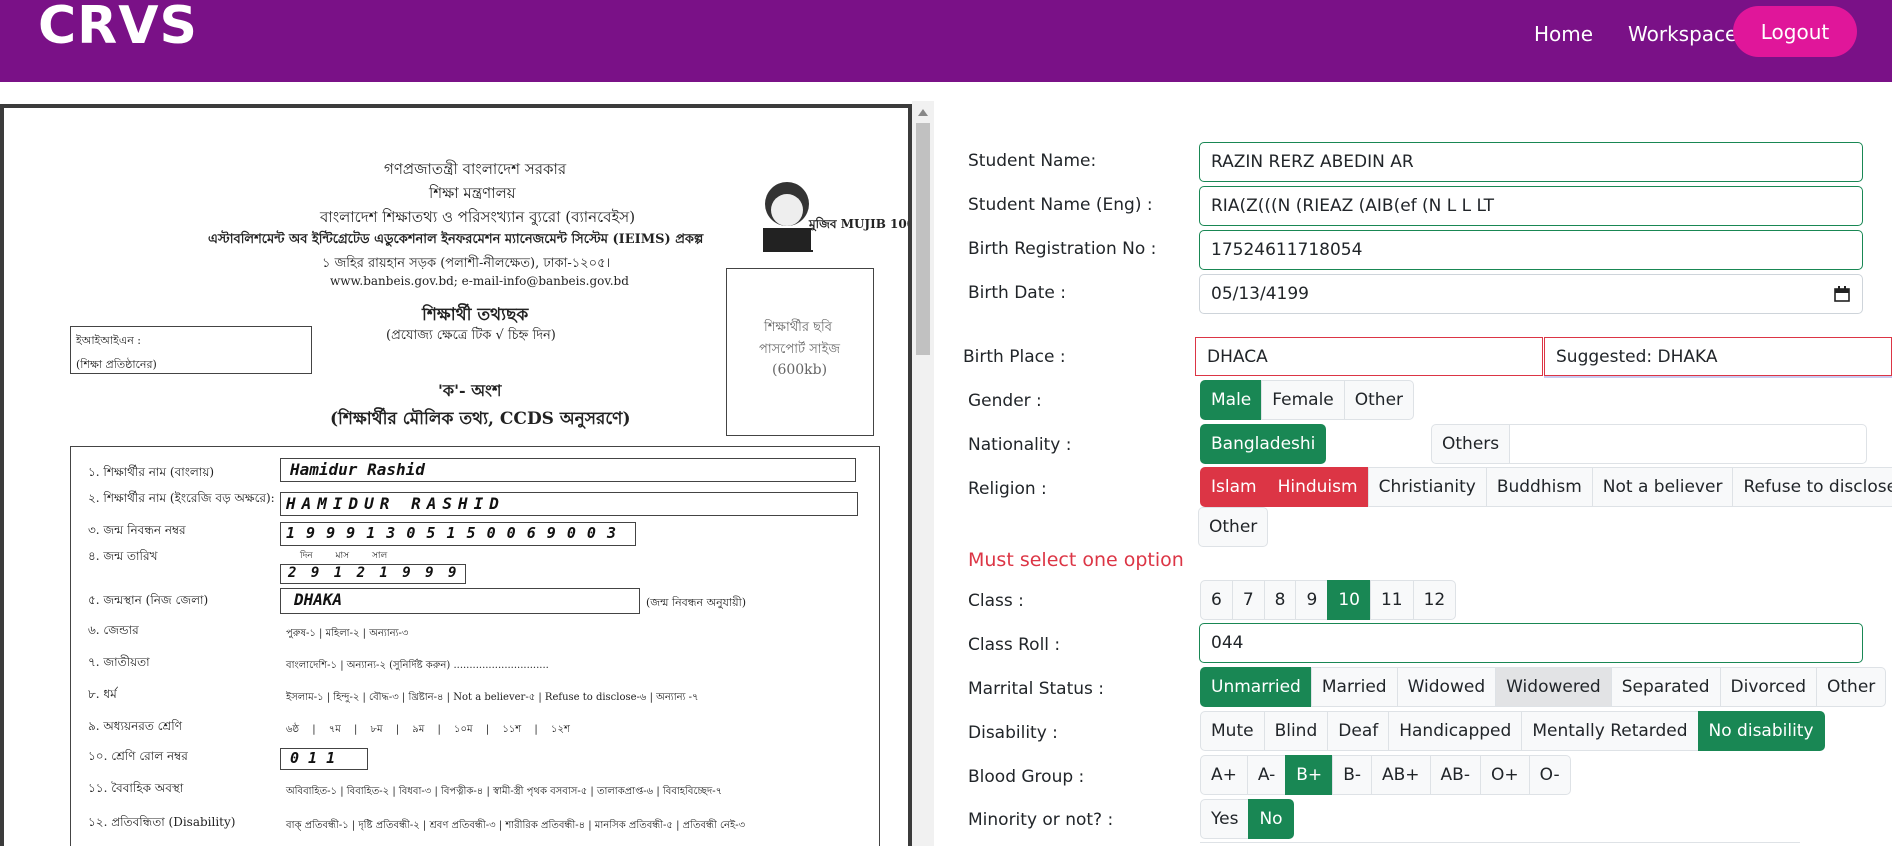 This screenshot has height=846, width=1892. What do you see at coordinates (1013, 733) in the screenshot?
I see `disability-label: Disability :` at bounding box center [1013, 733].